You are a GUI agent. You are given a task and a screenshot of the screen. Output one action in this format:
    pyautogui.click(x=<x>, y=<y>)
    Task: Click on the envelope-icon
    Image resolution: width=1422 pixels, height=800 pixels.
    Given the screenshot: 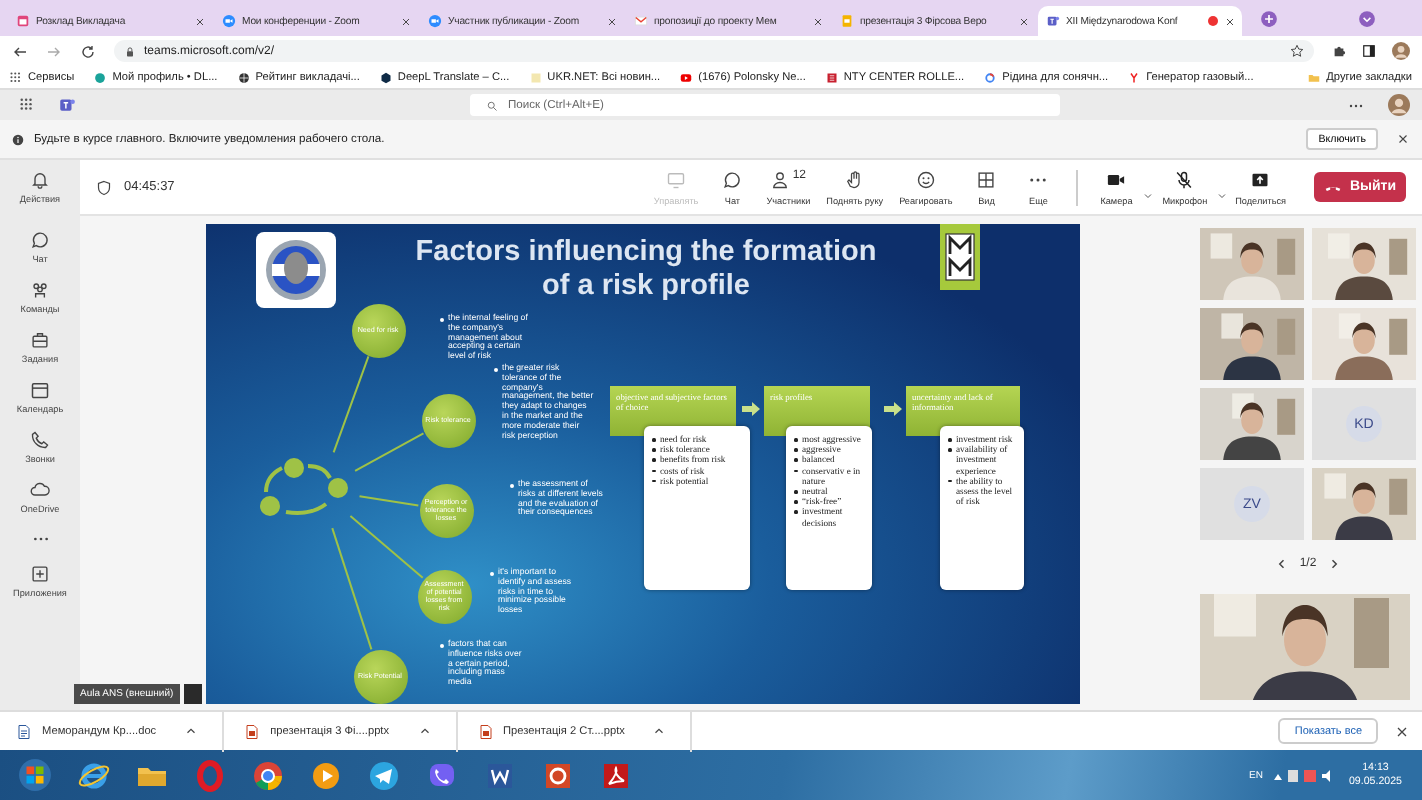 What is the action you would take?
    pyautogui.click(x=641, y=21)
    